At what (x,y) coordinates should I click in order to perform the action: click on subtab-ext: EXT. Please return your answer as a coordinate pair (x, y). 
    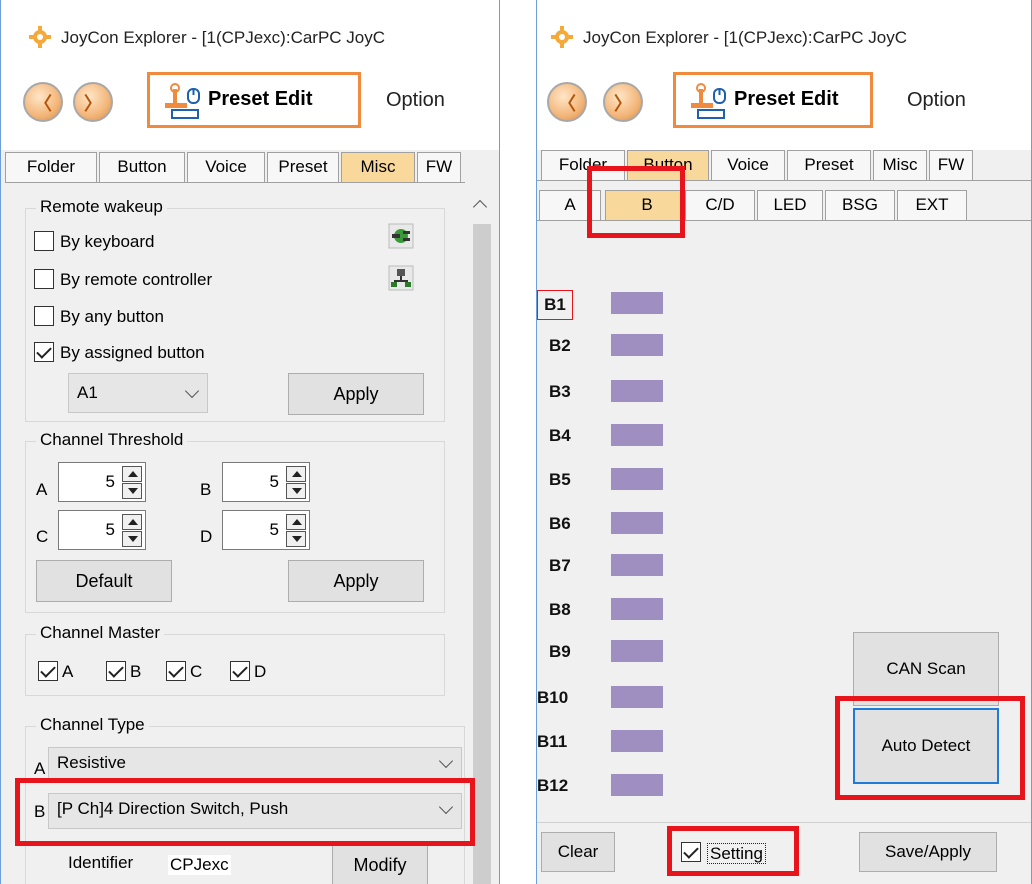
    Looking at the image, I should click on (932, 205).